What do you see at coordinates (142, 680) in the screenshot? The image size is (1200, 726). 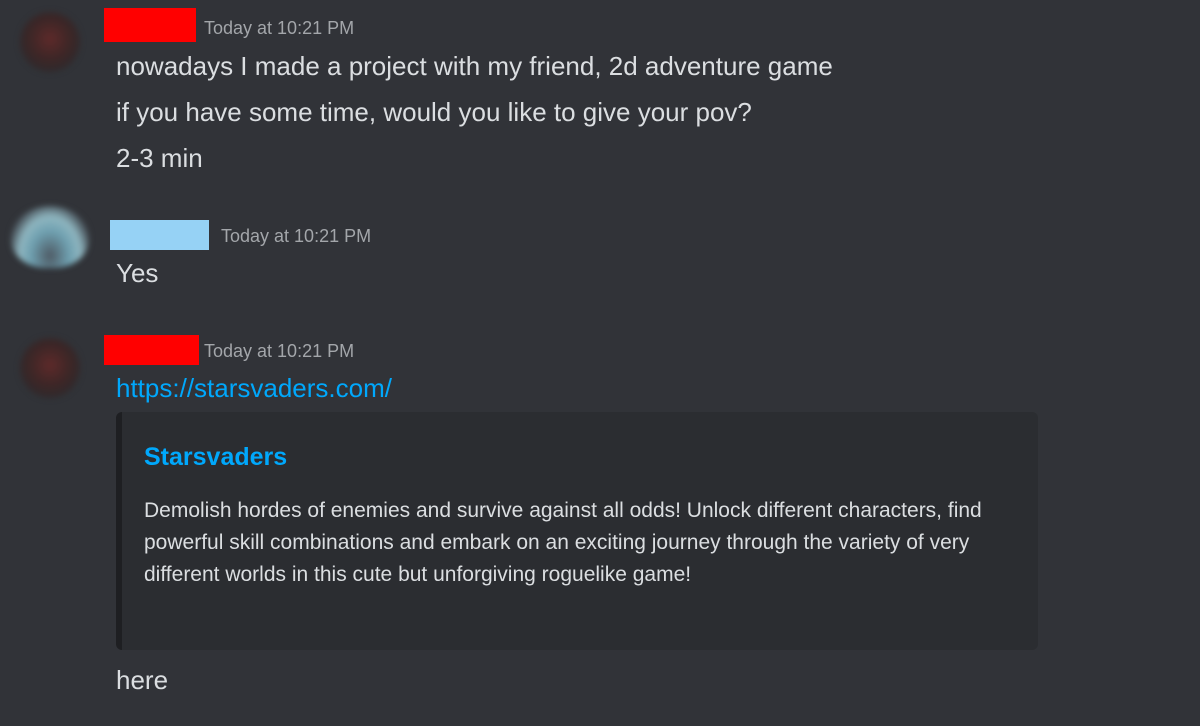 I see `message-text: here` at bounding box center [142, 680].